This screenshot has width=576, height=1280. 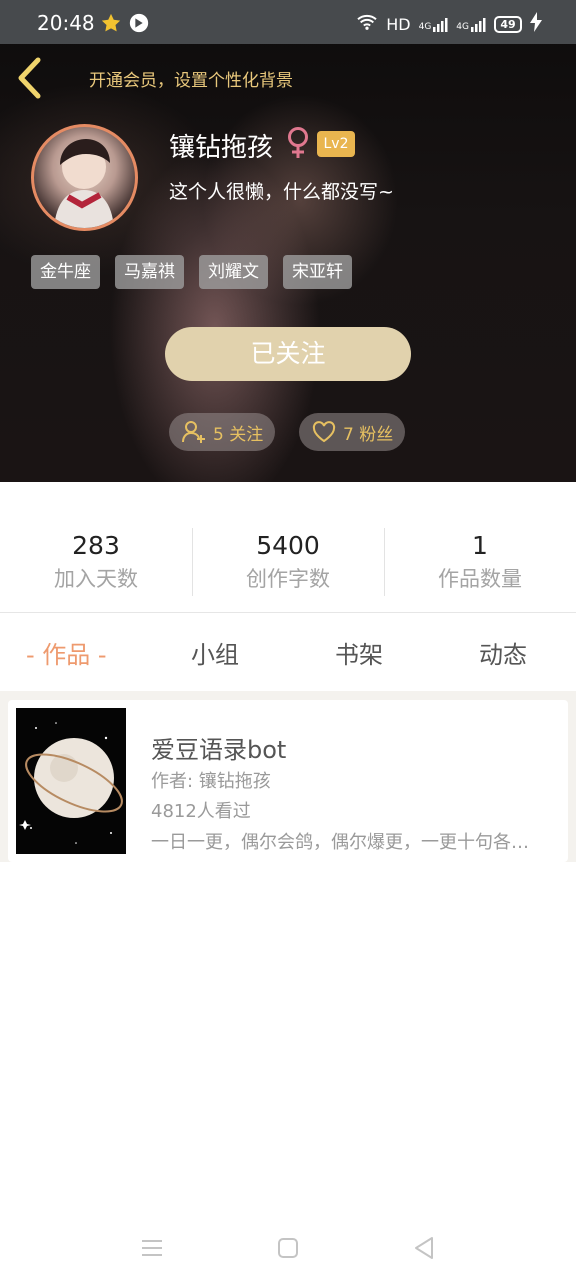 What do you see at coordinates (288, 22) in the screenshot?
I see `status-bar: 20:48 HD 4G 4G 49` at bounding box center [288, 22].